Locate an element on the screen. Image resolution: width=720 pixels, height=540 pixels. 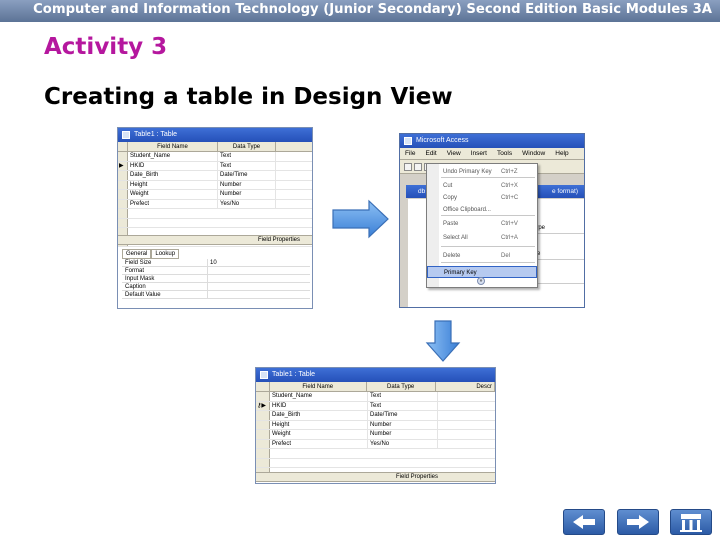
home-icon is located at coordinates (691, 523).